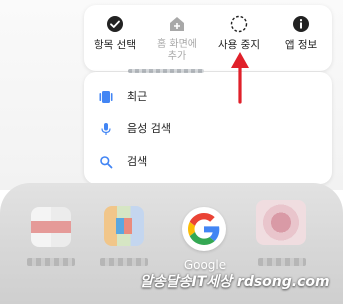 The image size is (343, 304). I want to click on shortcut-search-label: 검색, so click(137, 161).